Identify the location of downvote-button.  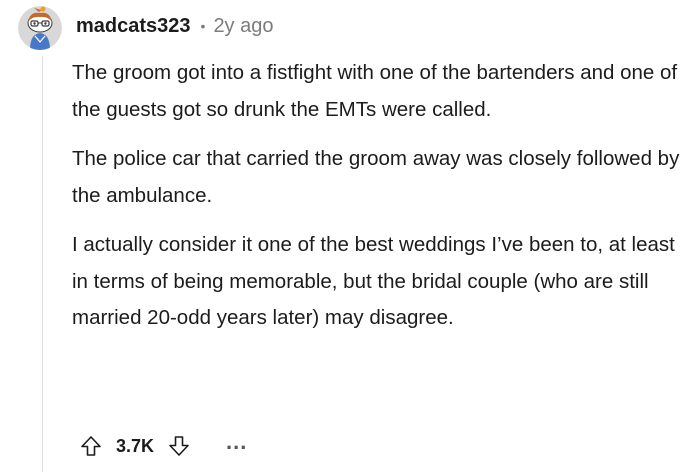
(179, 446).